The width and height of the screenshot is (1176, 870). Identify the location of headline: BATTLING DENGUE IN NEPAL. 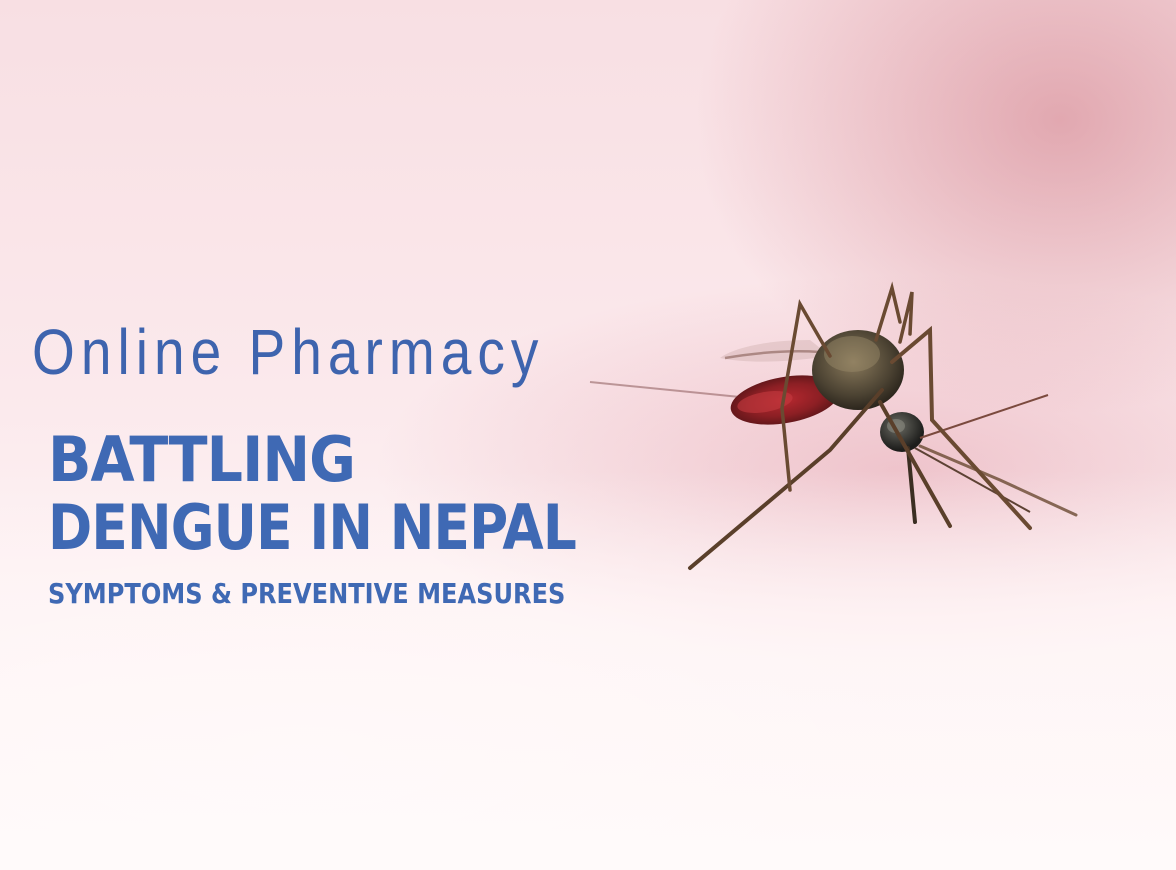
(355, 496).